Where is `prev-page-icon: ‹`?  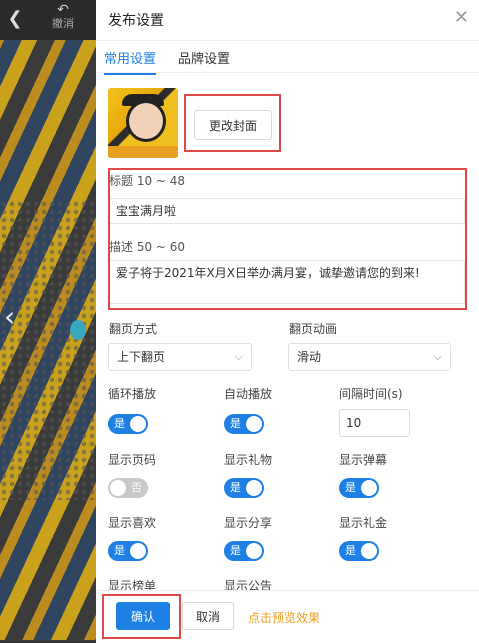 prev-page-icon: ‹ is located at coordinates (9, 316).